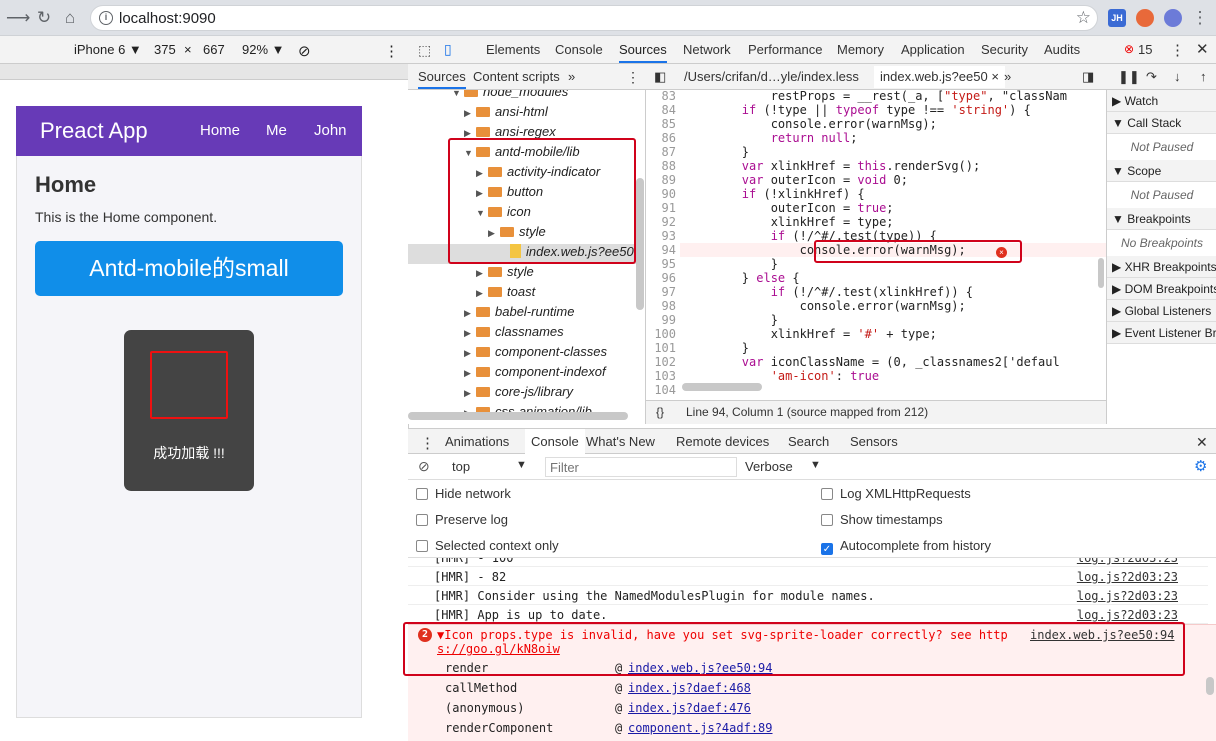 Image resolution: width=1216 pixels, height=741 pixels. What do you see at coordinates (742, 278) in the screenshot?
I see `code-line: } else {` at bounding box center [742, 278].